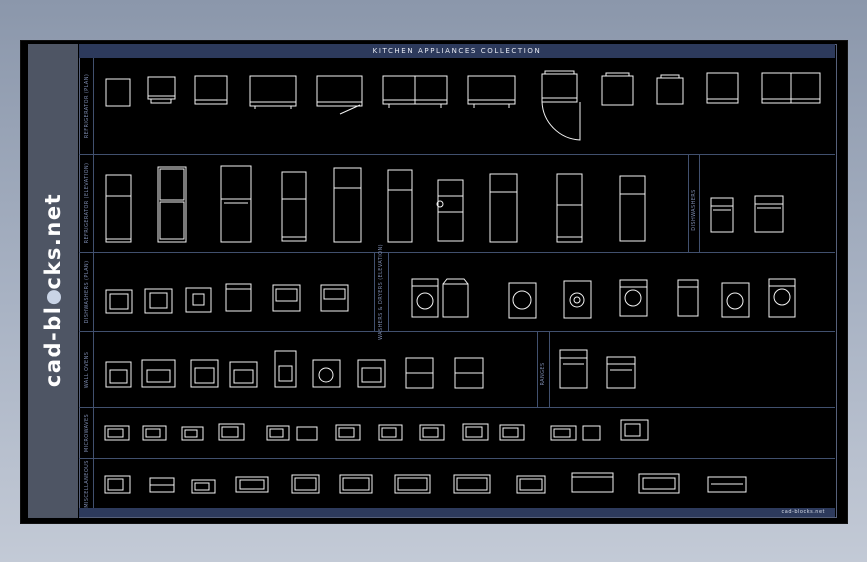 Image resolution: width=867 pixels, height=562 pixels. Describe the element at coordinates (370, 369) in the screenshot. I see `wall-oven-blocks` at that location.